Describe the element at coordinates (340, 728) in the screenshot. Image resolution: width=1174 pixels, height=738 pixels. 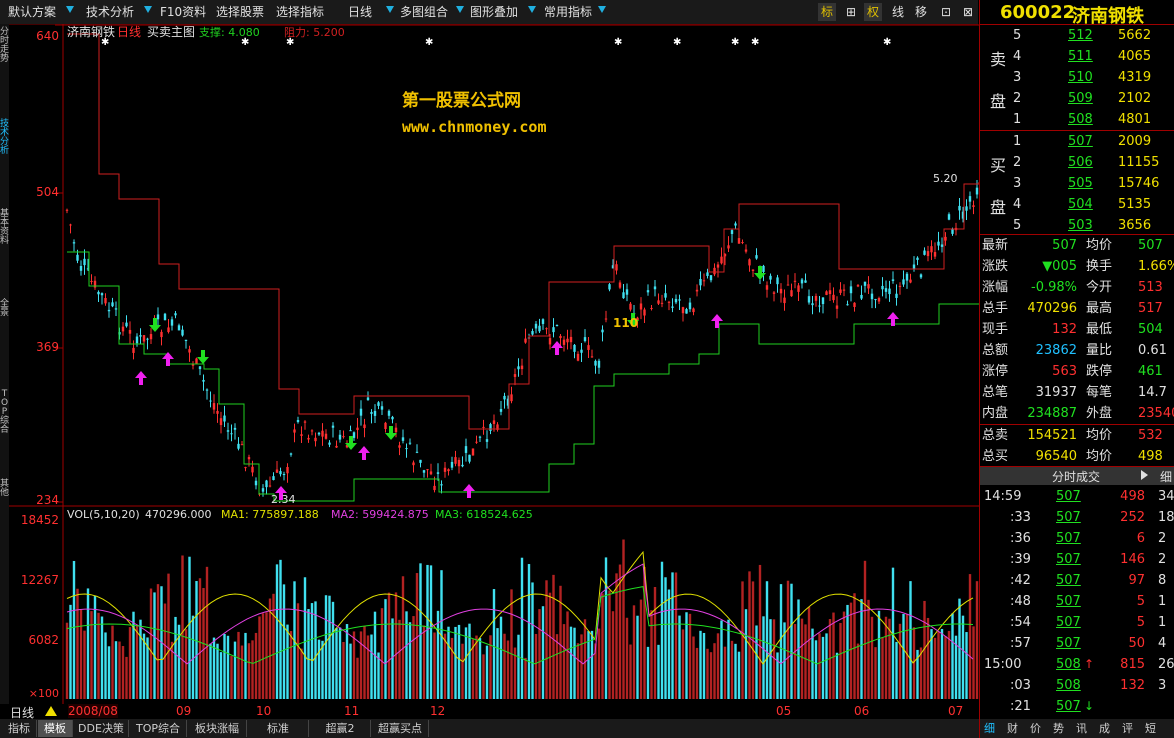
I see `tab-chaoying2: 超赢2` at that location.